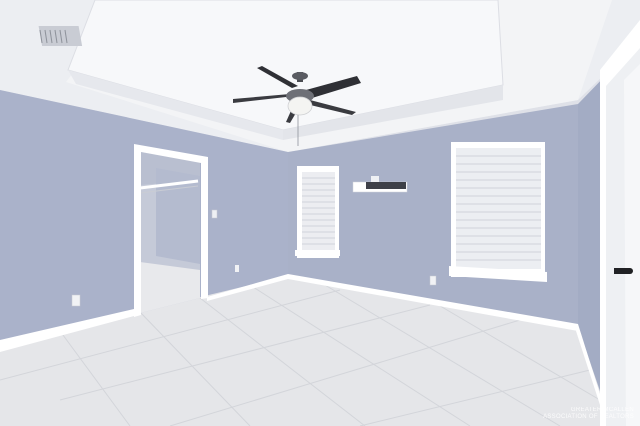 The width and height of the screenshot is (640, 426). I want to click on watermark-line-2: ASSOCIATION OF REALTORS, so click(588, 417).